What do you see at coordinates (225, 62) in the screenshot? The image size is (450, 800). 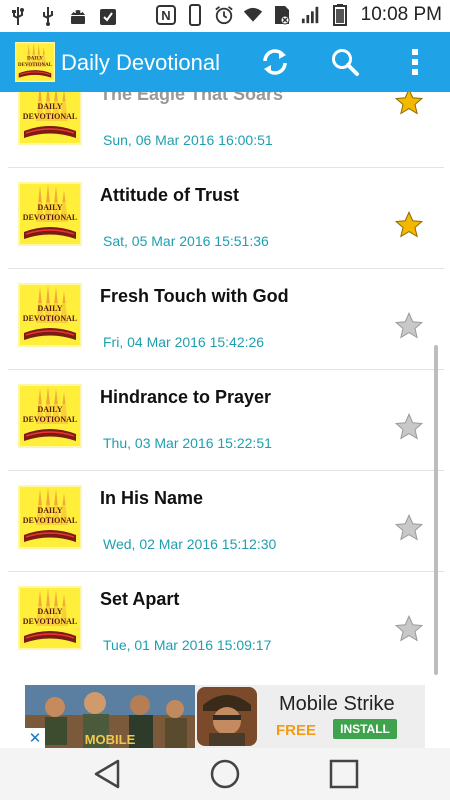 I see `app-bar: DAILY DEVOTIONAL Daily Devotional` at bounding box center [225, 62].